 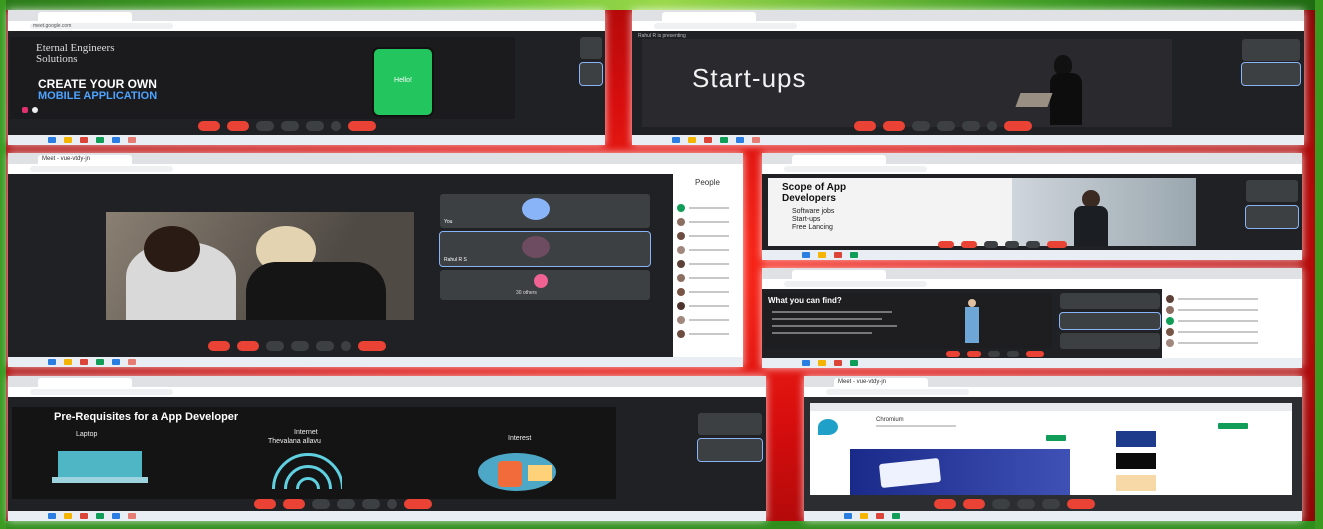 What do you see at coordinates (1056, 438) in the screenshot?
I see `install-button` at bounding box center [1056, 438].